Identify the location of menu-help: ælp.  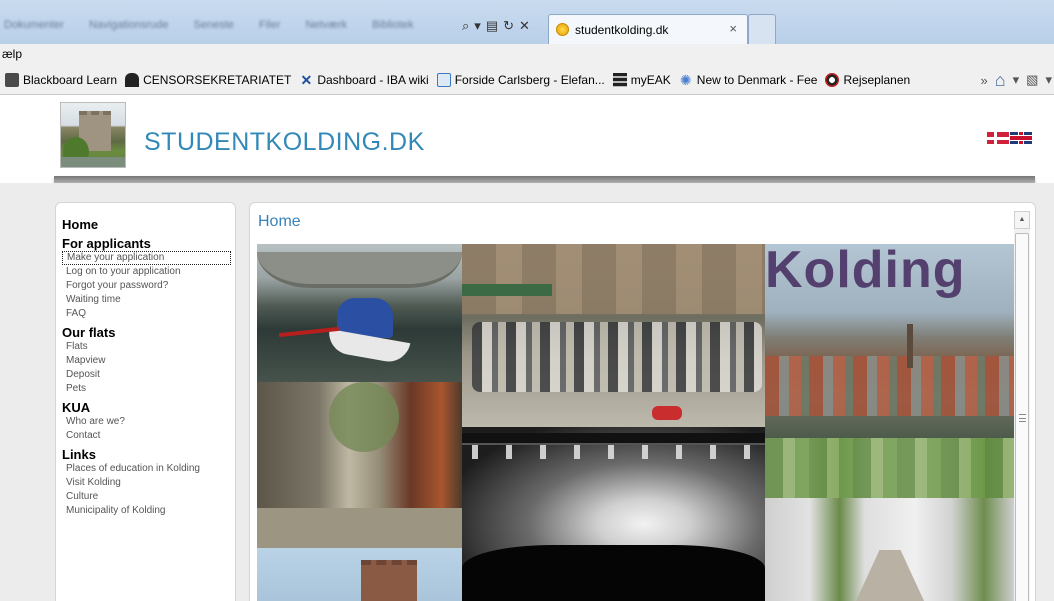
(12, 54).